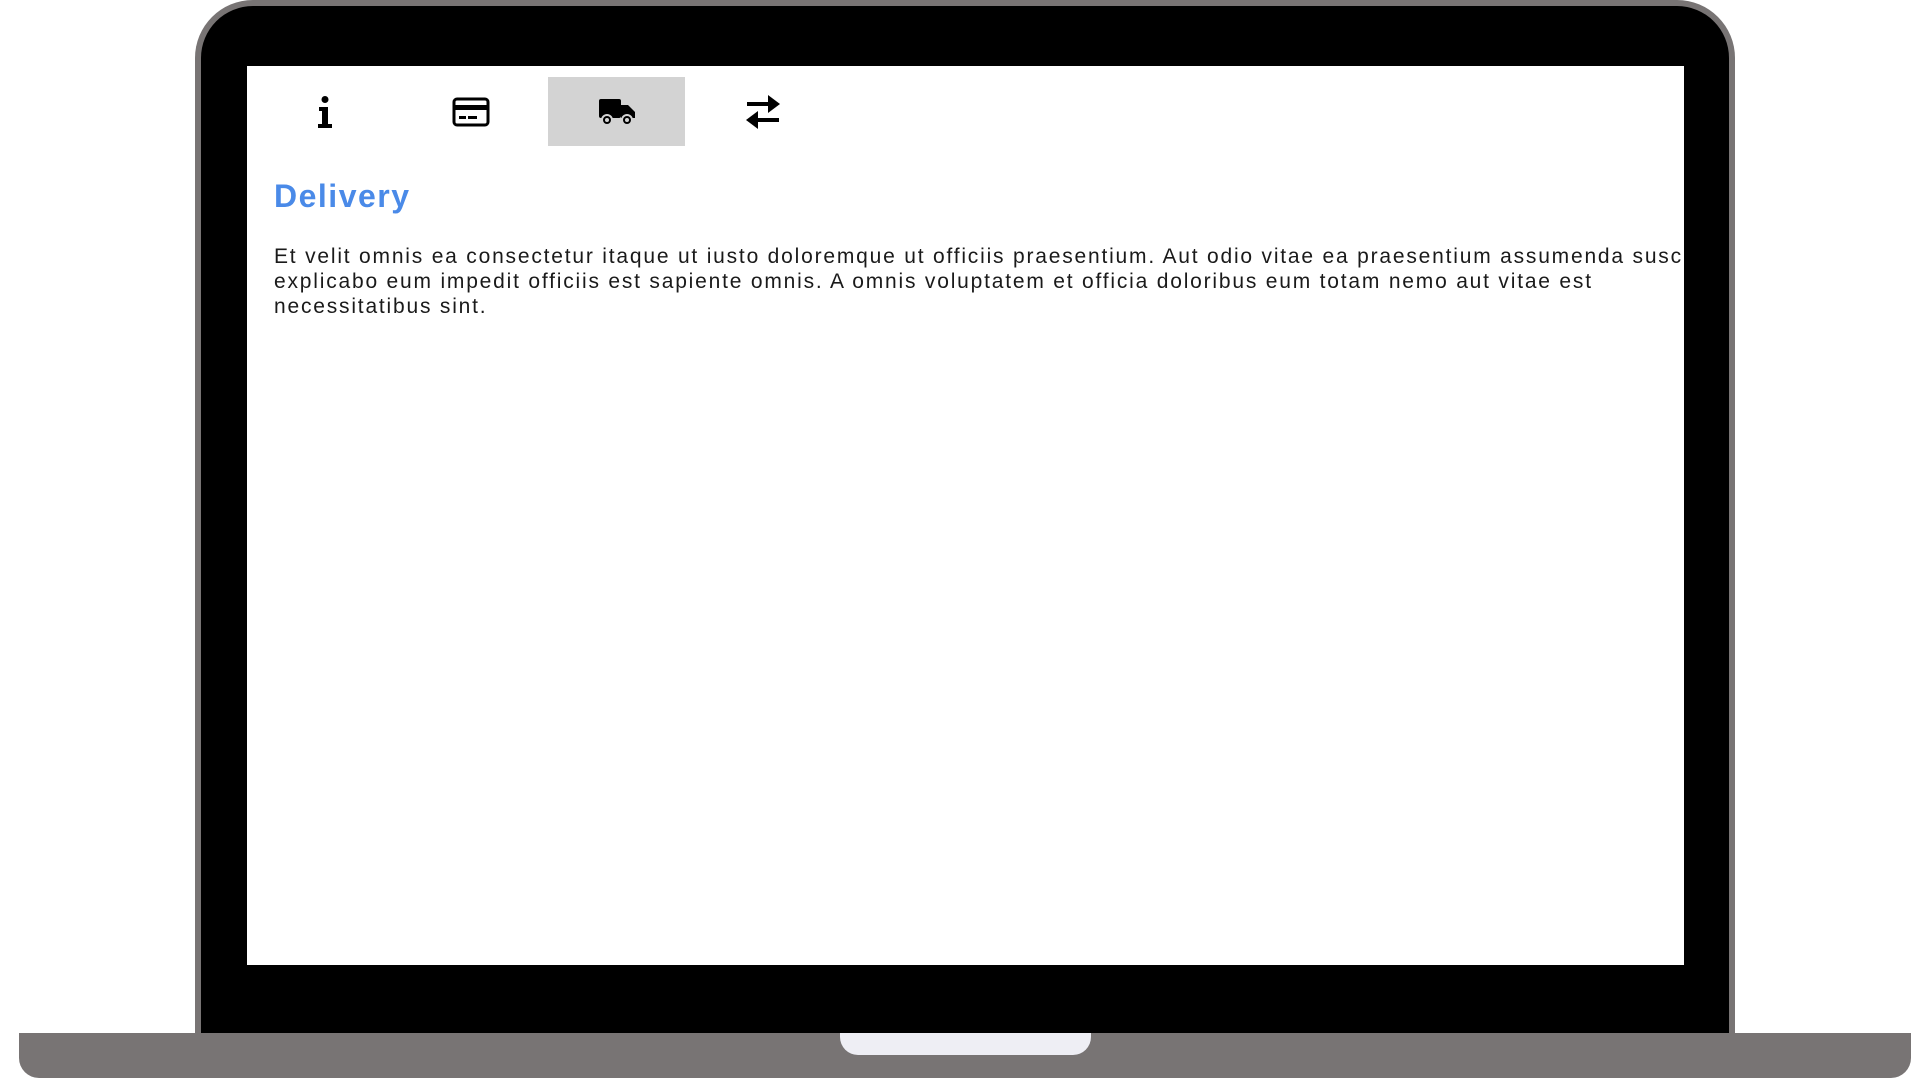 The image size is (1920, 1080). I want to click on tab-bar, so click(539, 111).